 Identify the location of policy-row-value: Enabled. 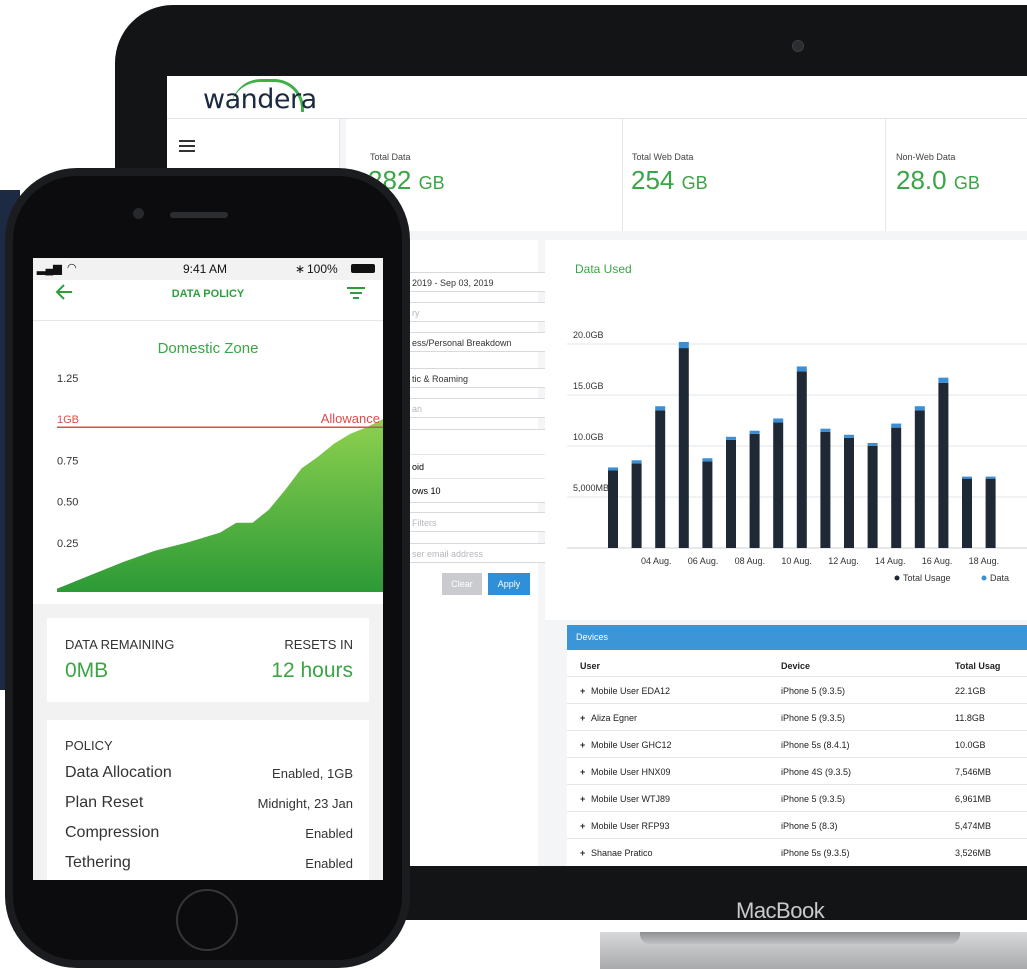
(329, 833).